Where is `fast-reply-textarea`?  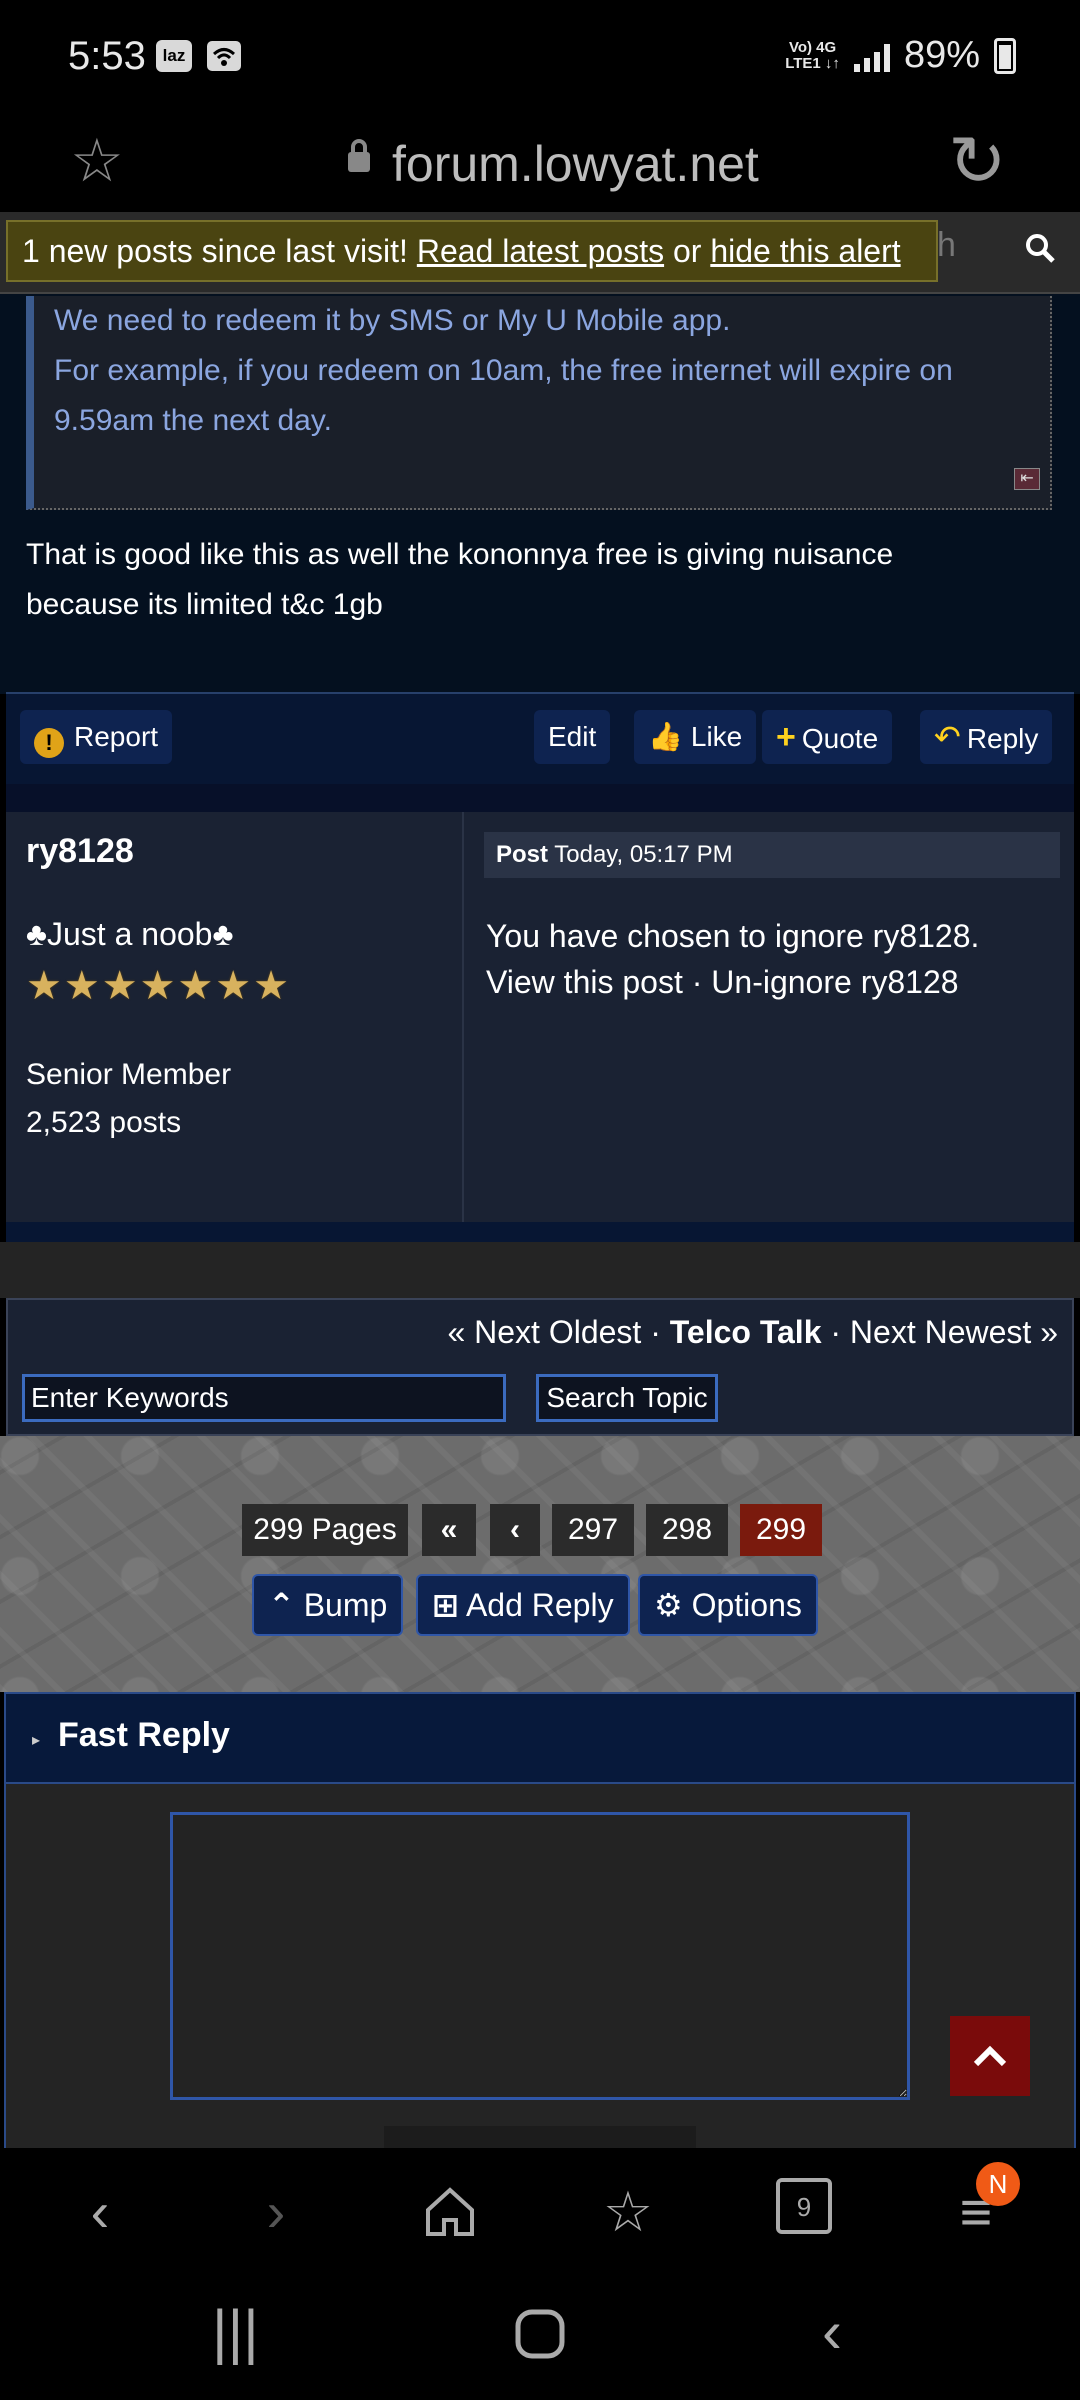
fast-reply-textarea is located at coordinates (540, 1956).